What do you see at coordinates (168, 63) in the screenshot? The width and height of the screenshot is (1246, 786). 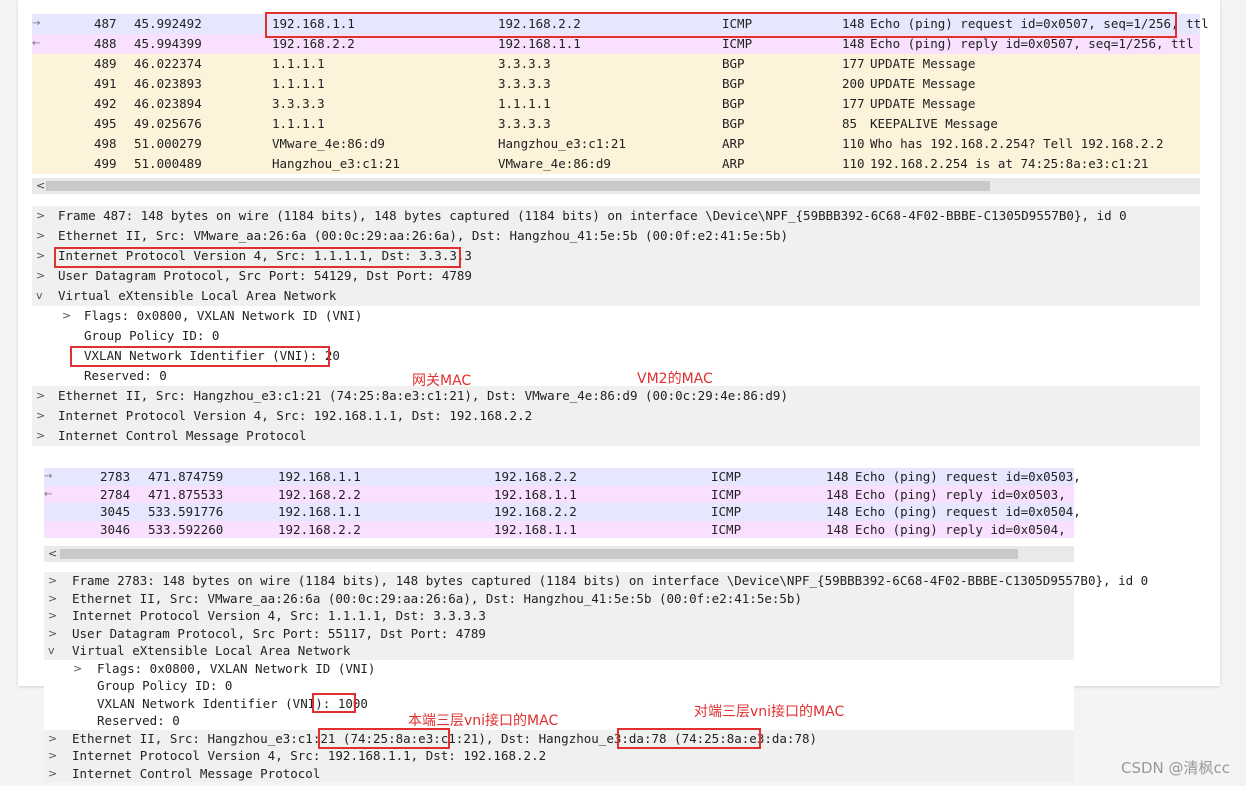 I see `packet-time: 46.022374` at bounding box center [168, 63].